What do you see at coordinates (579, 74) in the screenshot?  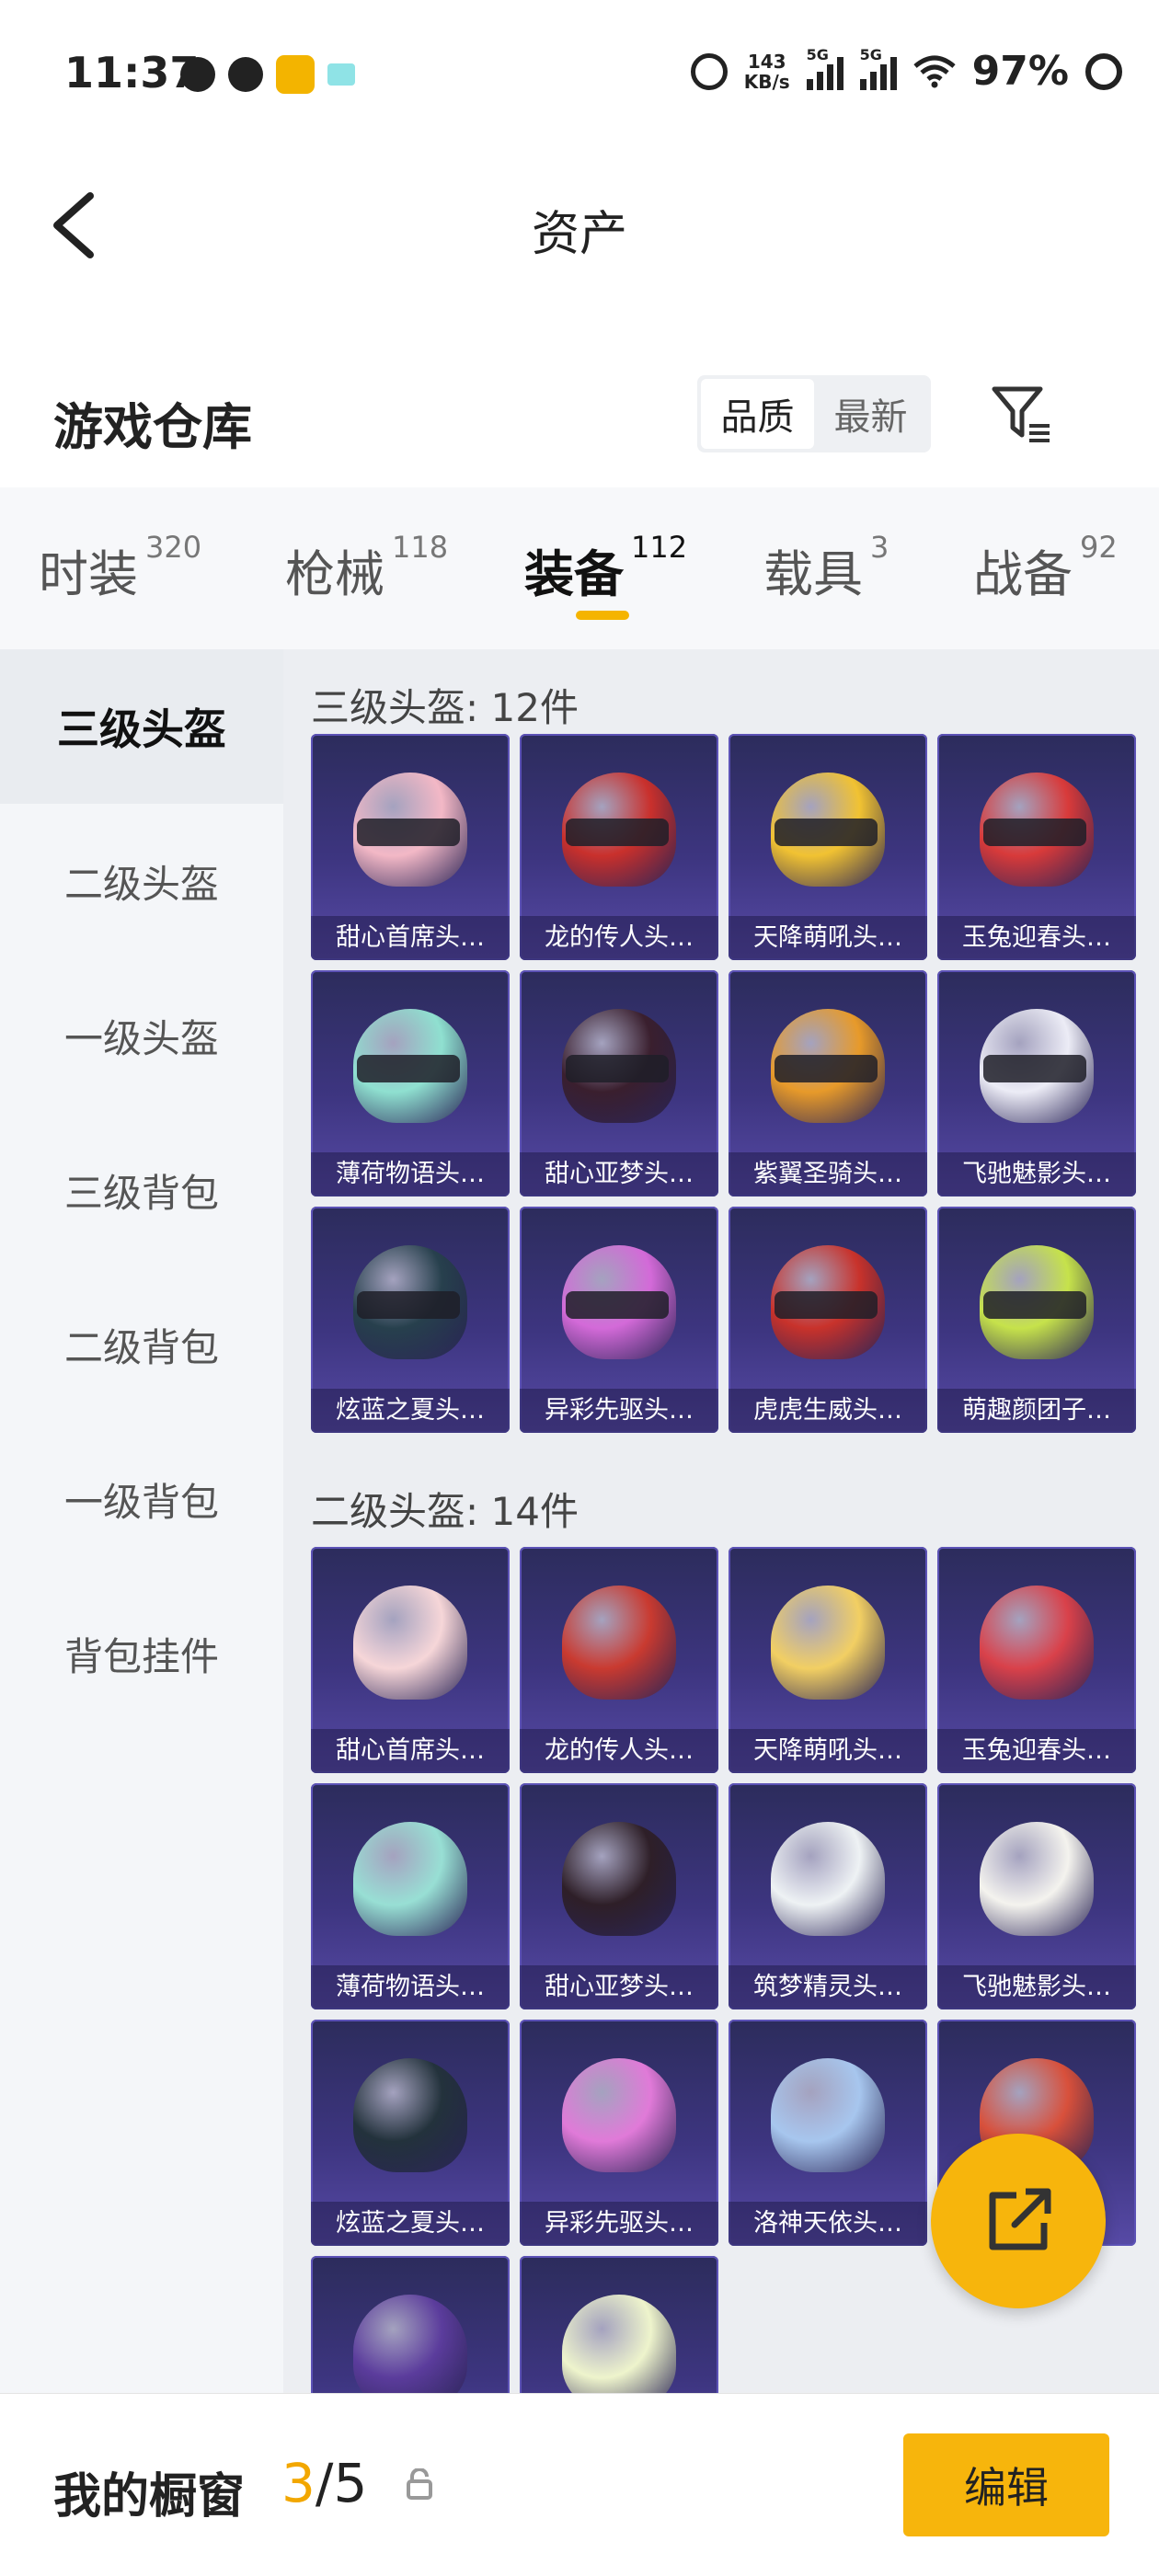 I see `status-bar: 11:37 143 KB/s 5G 5G 97%` at bounding box center [579, 74].